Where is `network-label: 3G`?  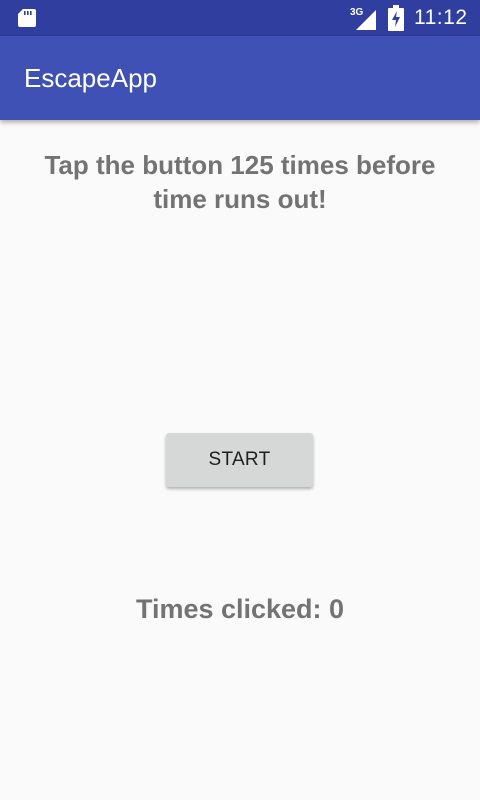 network-label: 3G is located at coordinates (357, 12).